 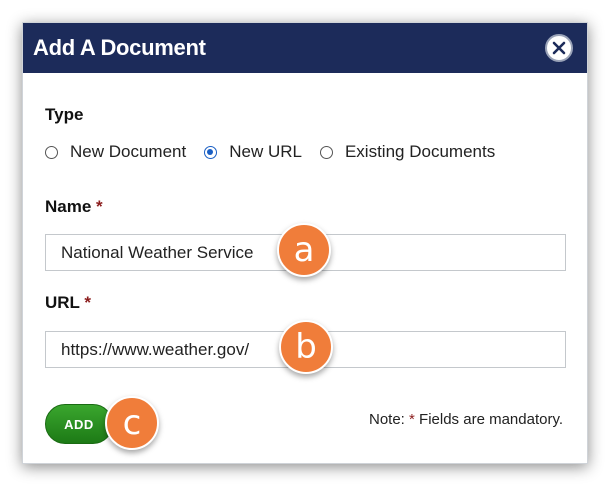 I want to click on radio-new-url: New URL, so click(x=253, y=152).